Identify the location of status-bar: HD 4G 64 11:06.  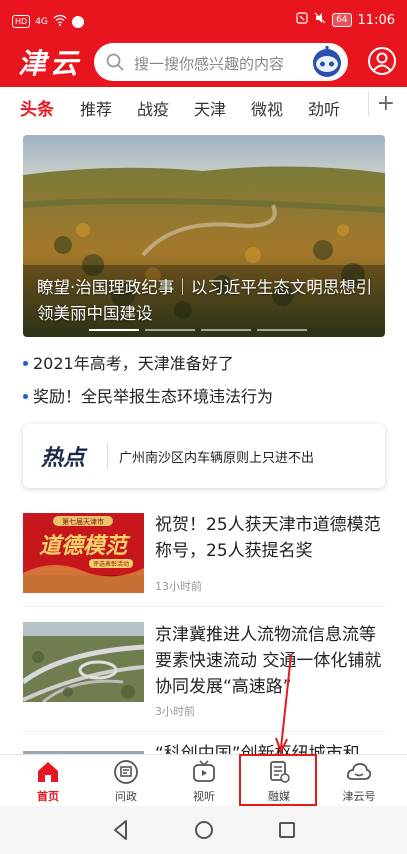
(203, 20).